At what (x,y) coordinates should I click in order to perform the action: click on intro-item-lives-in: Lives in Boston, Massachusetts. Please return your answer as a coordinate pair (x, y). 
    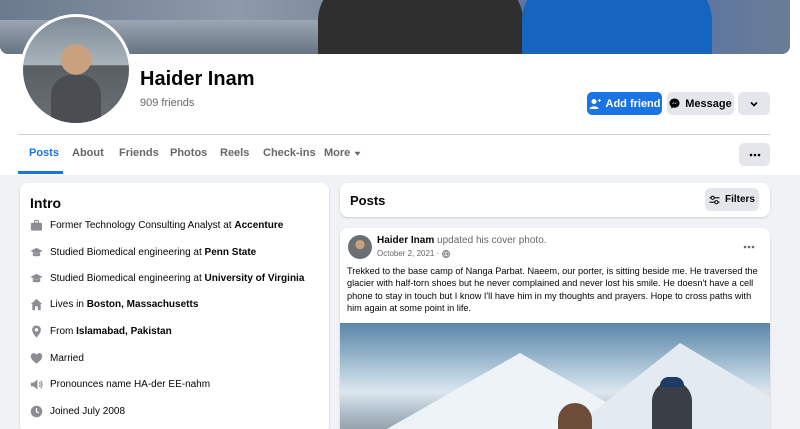
    Looking at the image, I should click on (114, 304).